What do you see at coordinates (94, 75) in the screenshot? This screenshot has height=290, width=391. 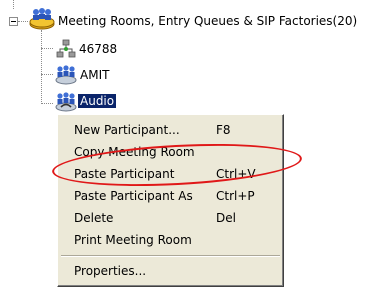 I see `tree-node-label: AMIT` at bounding box center [94, 75].